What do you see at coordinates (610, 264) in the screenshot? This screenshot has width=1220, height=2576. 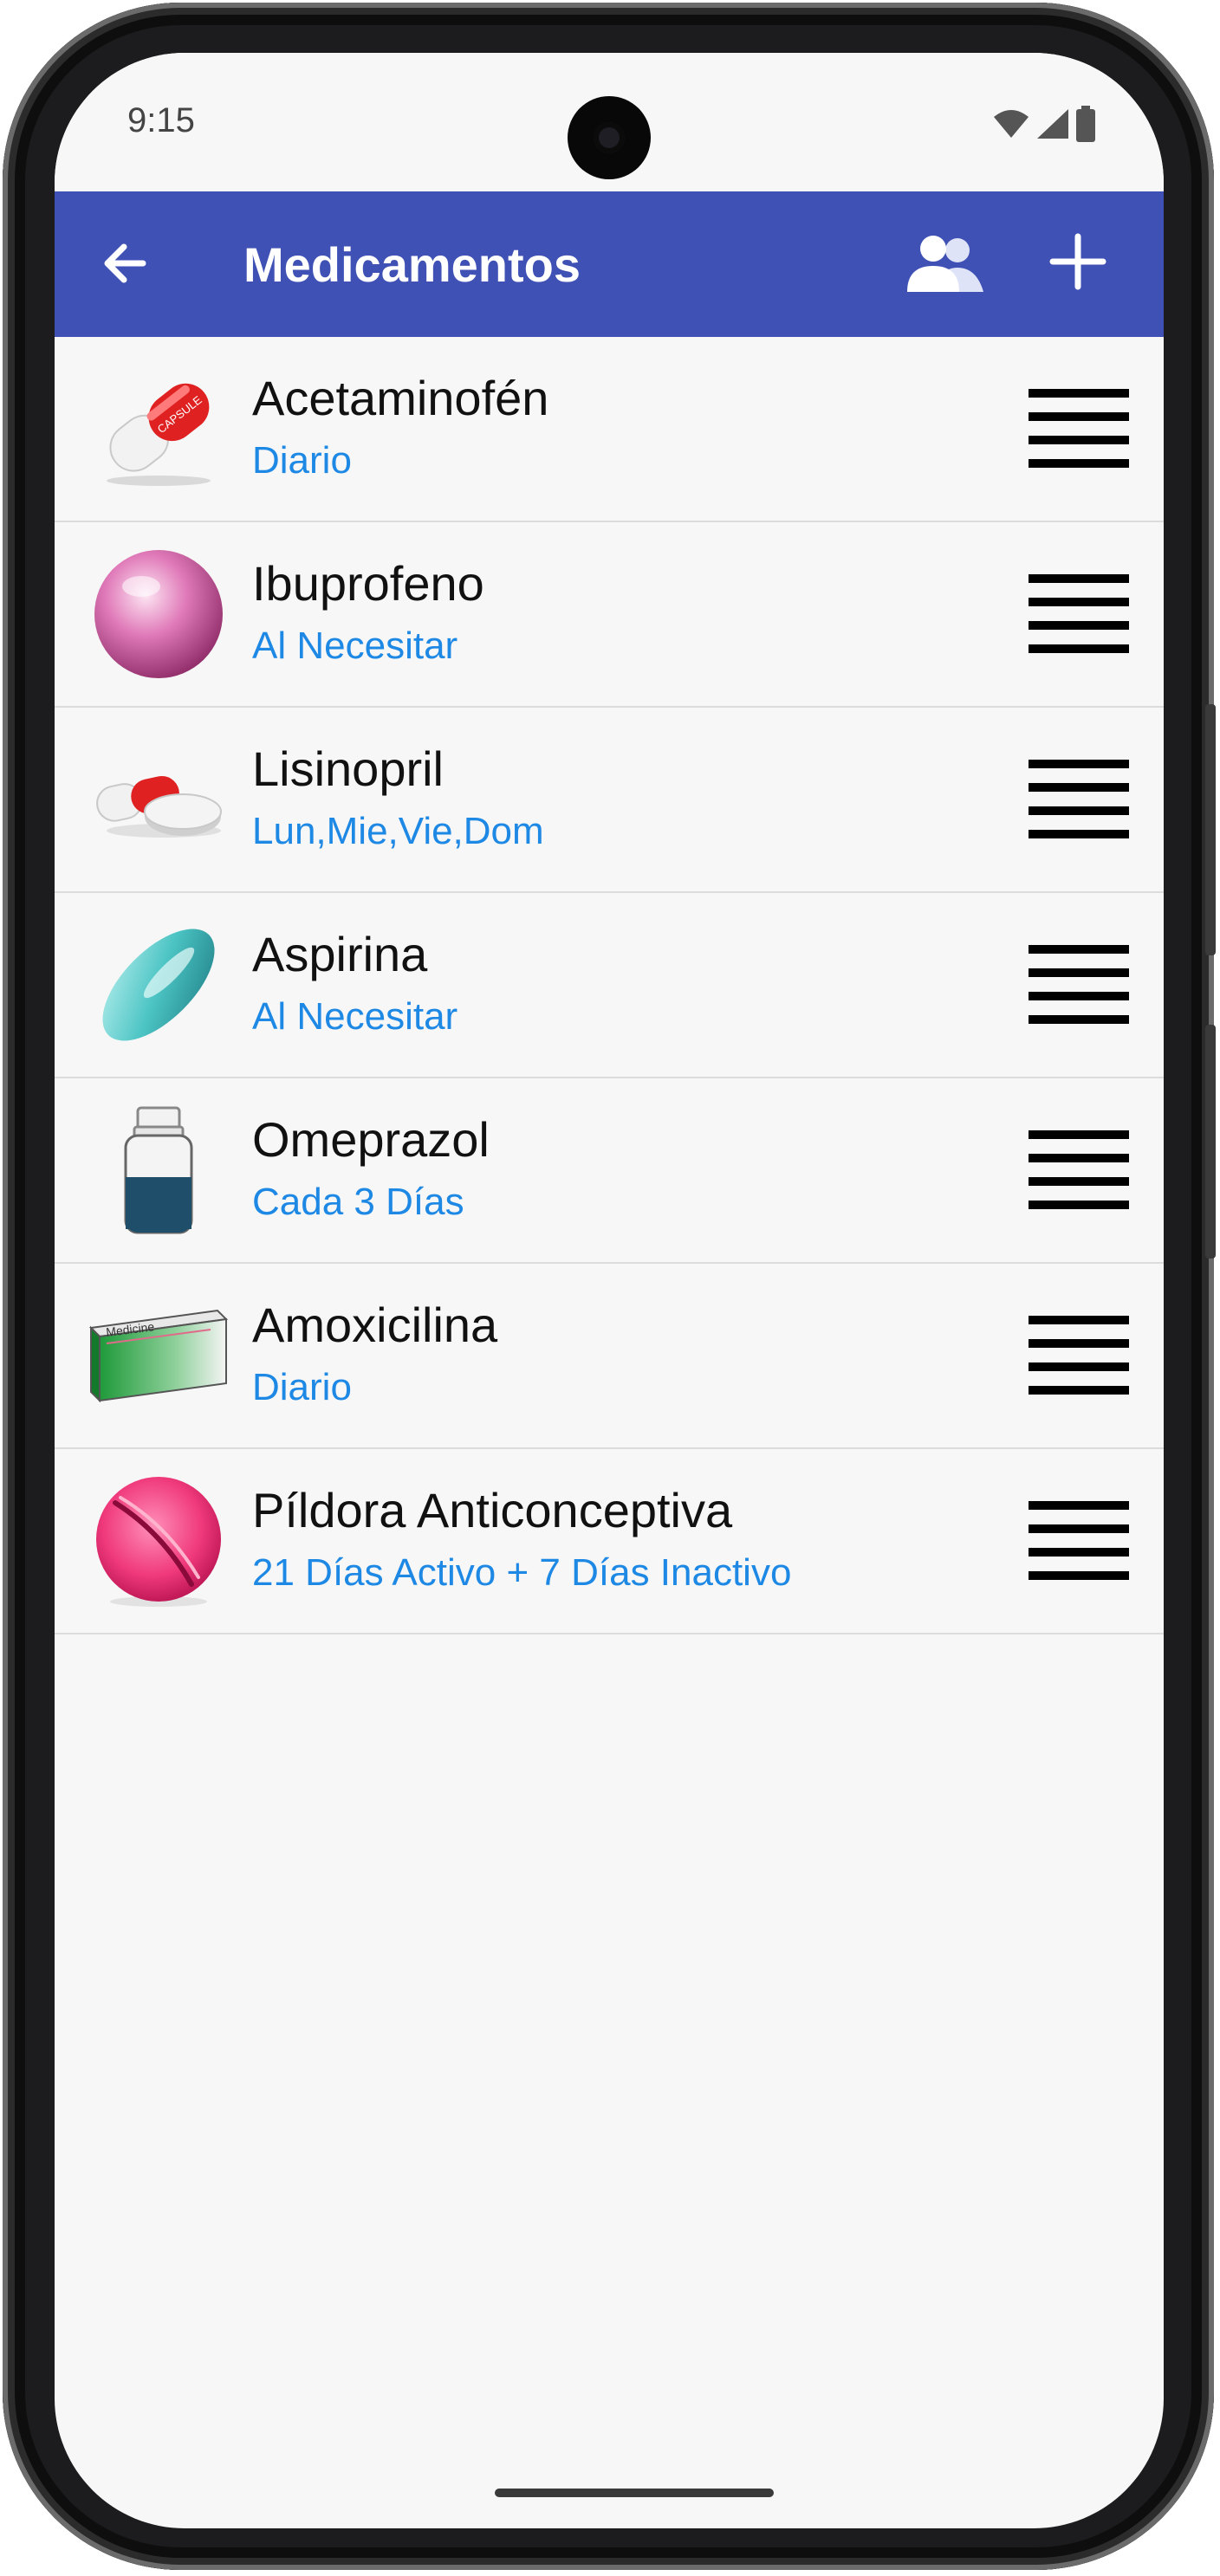 I see `app-bar: Medicamentos` at bounding box center [610, 264].